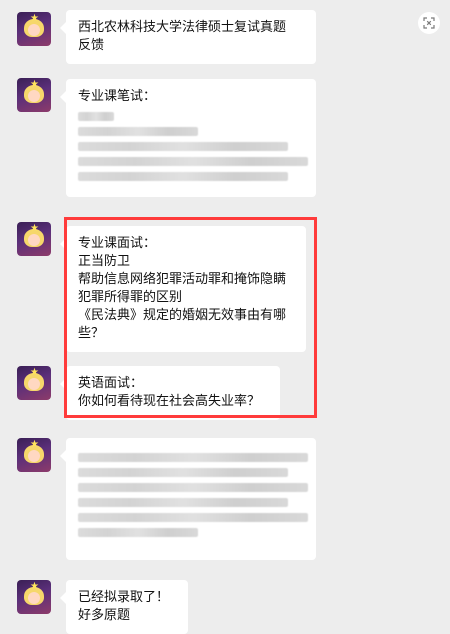 The image size is (450, 634). I want to click on expand-icon-graphic, so click(429, 23).